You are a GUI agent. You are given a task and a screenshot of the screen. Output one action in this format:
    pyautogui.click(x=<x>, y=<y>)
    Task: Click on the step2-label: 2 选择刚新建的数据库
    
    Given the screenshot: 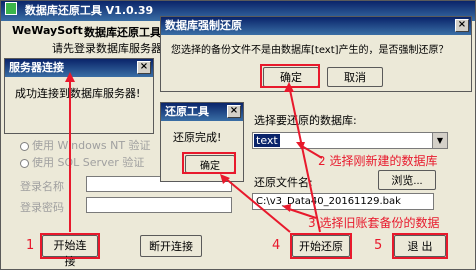 What is the action you would take?
    pyautogui.click(x=378, y=161)
    